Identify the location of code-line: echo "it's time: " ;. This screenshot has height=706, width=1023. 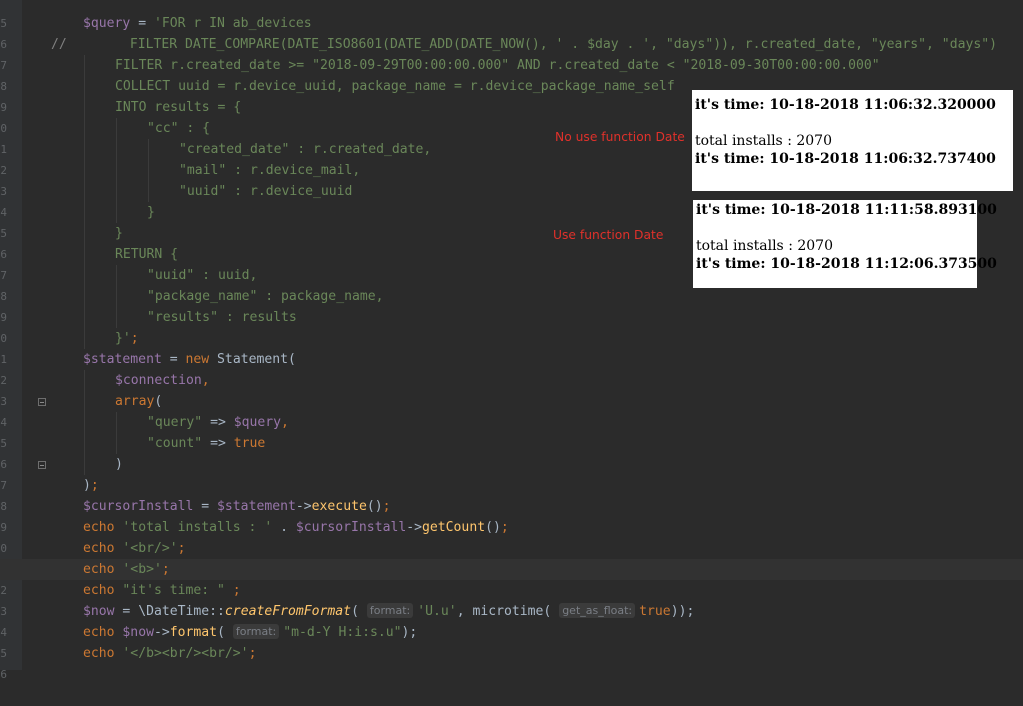
(511, 590).